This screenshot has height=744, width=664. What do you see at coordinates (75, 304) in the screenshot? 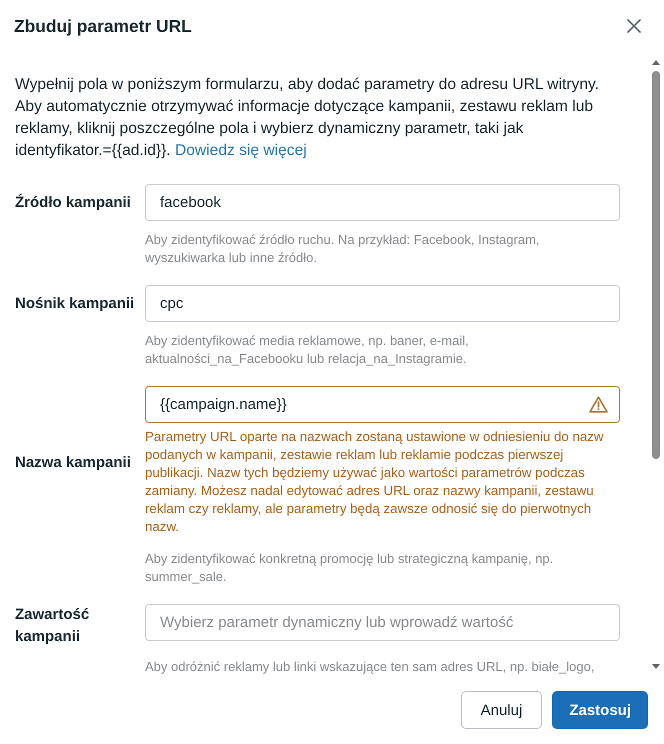
I see `field-label: Nośnik kampanii` at bounding box center [75, 304].